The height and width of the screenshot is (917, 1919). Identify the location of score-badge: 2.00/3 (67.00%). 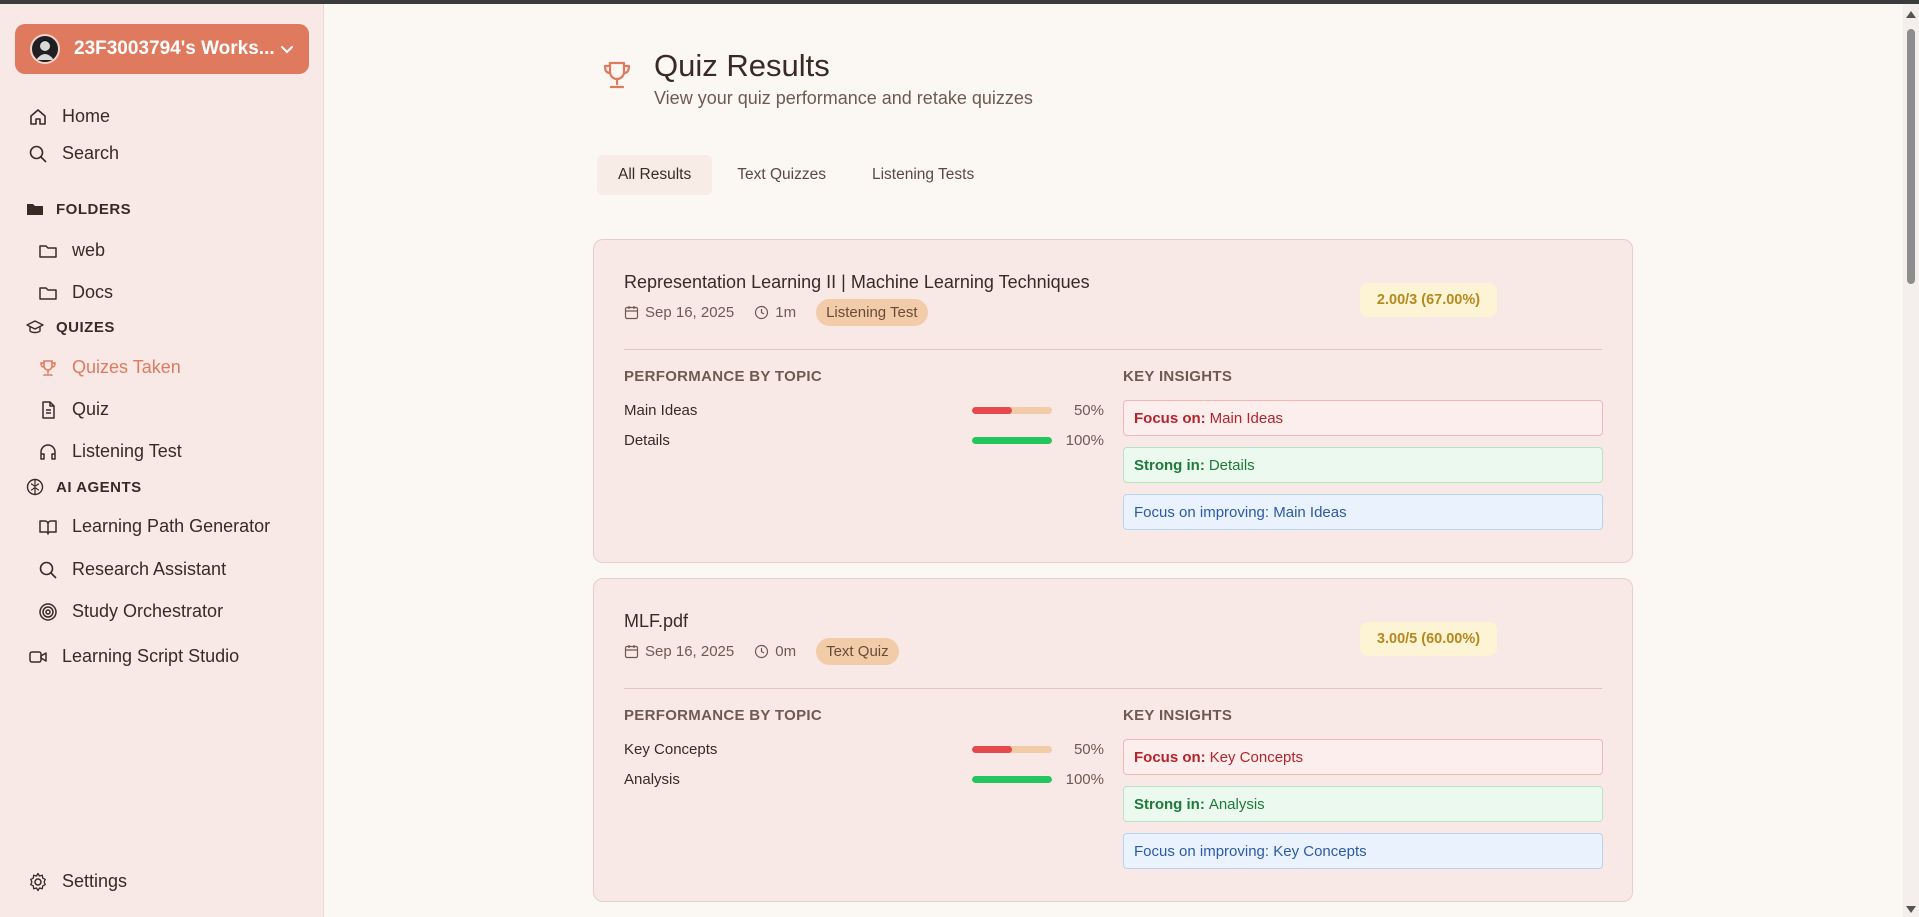
(1428, 300).